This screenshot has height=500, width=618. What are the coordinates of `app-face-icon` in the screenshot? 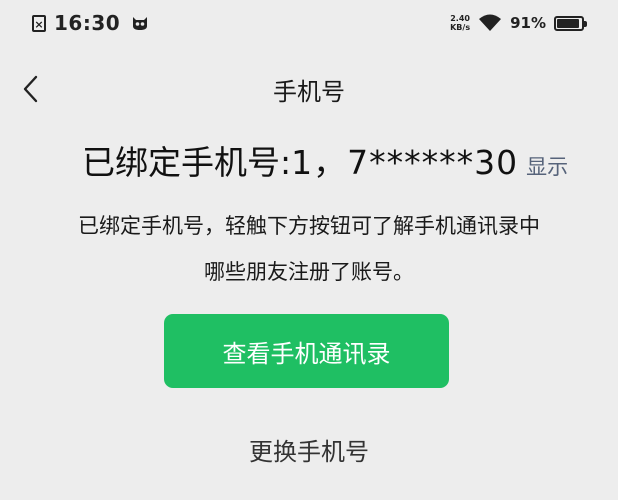 It's located at (140, 23).